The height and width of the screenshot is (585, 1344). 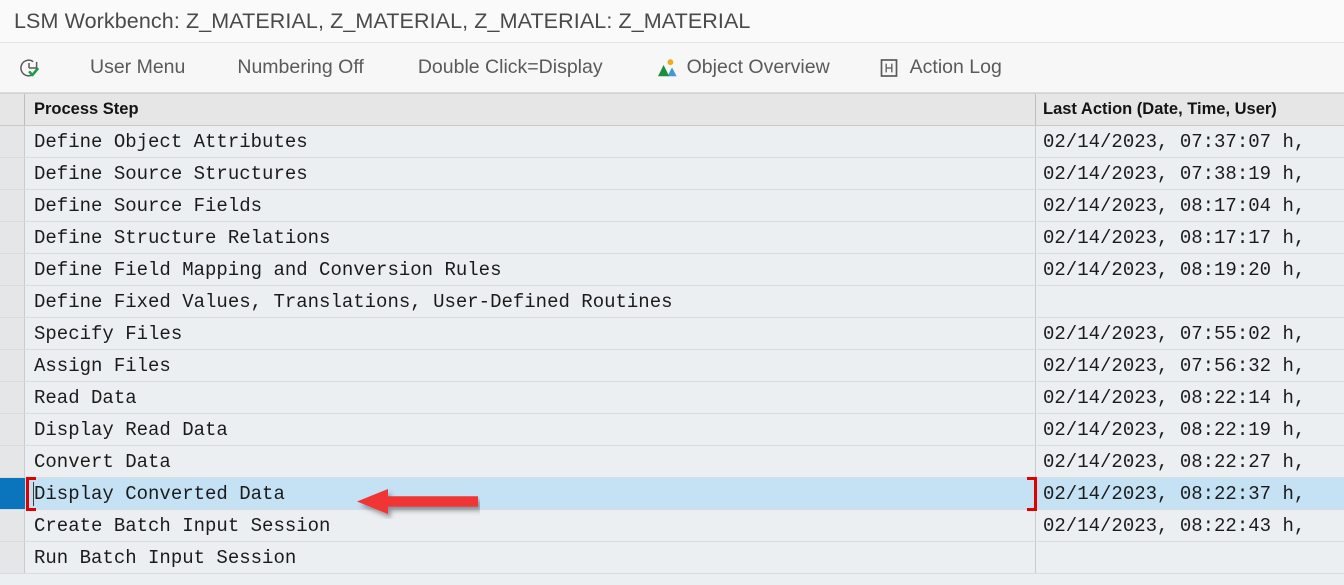 I want to click on cell-process-step: Display Read Data, so click(x=530, y=429).